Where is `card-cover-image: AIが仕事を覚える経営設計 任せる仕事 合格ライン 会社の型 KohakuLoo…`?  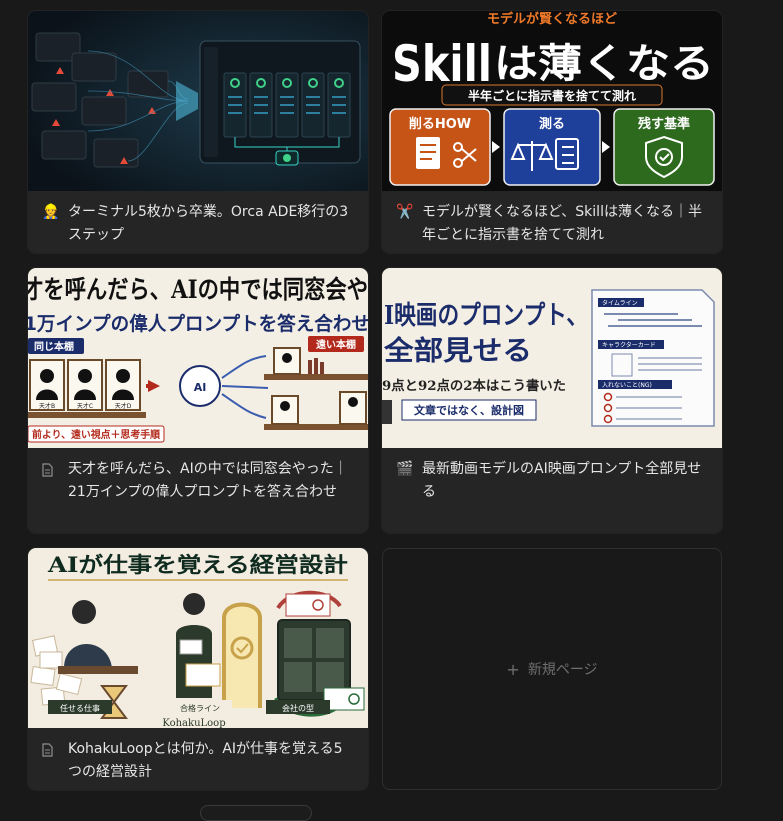
card-cover-image: AIが仕事を覚える経営設計 任せる仕事 合格ライン 会社の型 KohakuLoo… is located at coordinates (198, 638).